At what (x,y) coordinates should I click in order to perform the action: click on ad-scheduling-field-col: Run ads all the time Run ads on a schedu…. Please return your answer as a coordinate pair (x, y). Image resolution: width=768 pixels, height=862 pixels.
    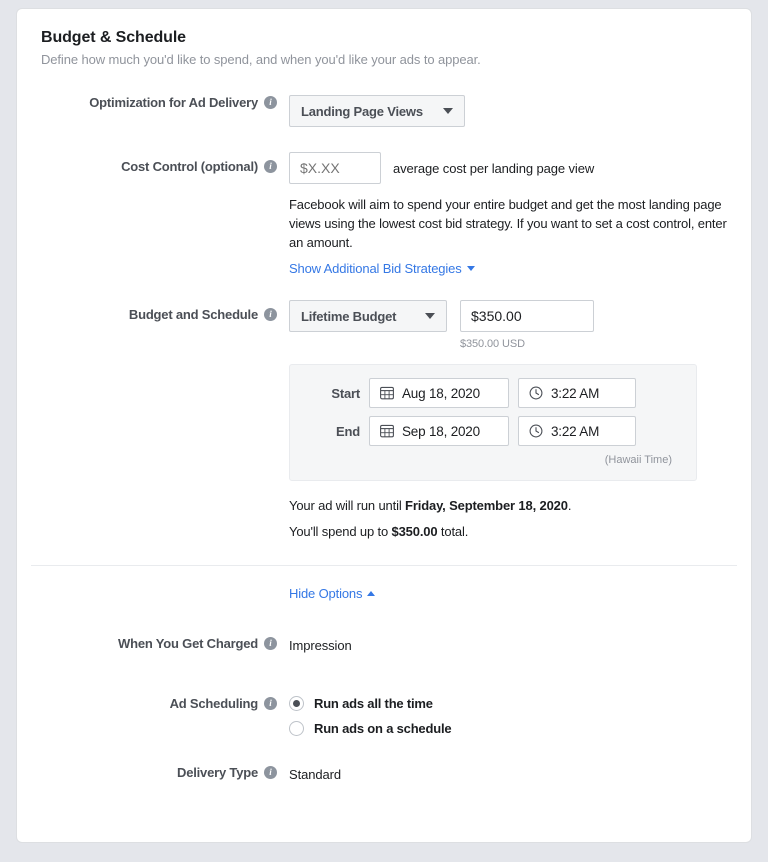
    Looking at the image, I should click on (508, 716).